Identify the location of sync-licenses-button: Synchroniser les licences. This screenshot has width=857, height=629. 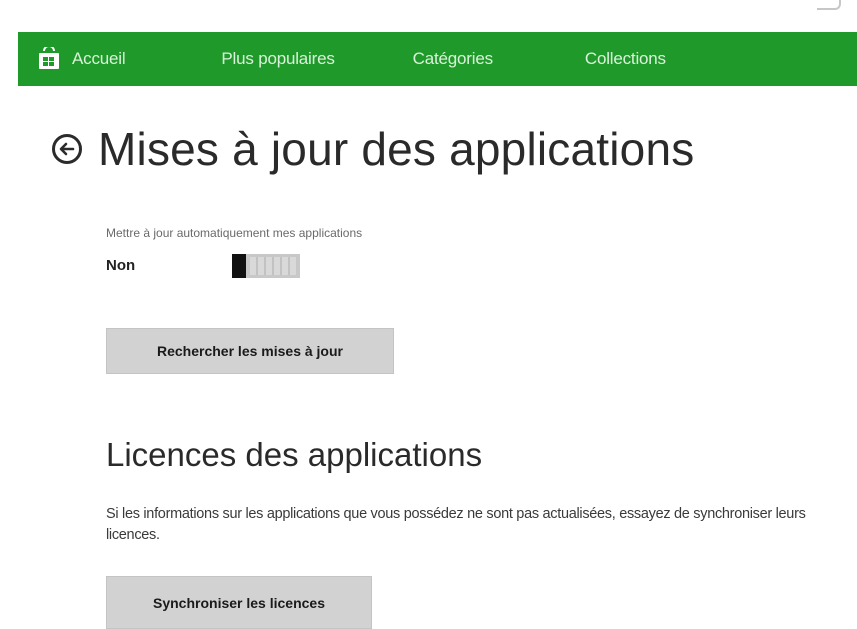
(239, 602).